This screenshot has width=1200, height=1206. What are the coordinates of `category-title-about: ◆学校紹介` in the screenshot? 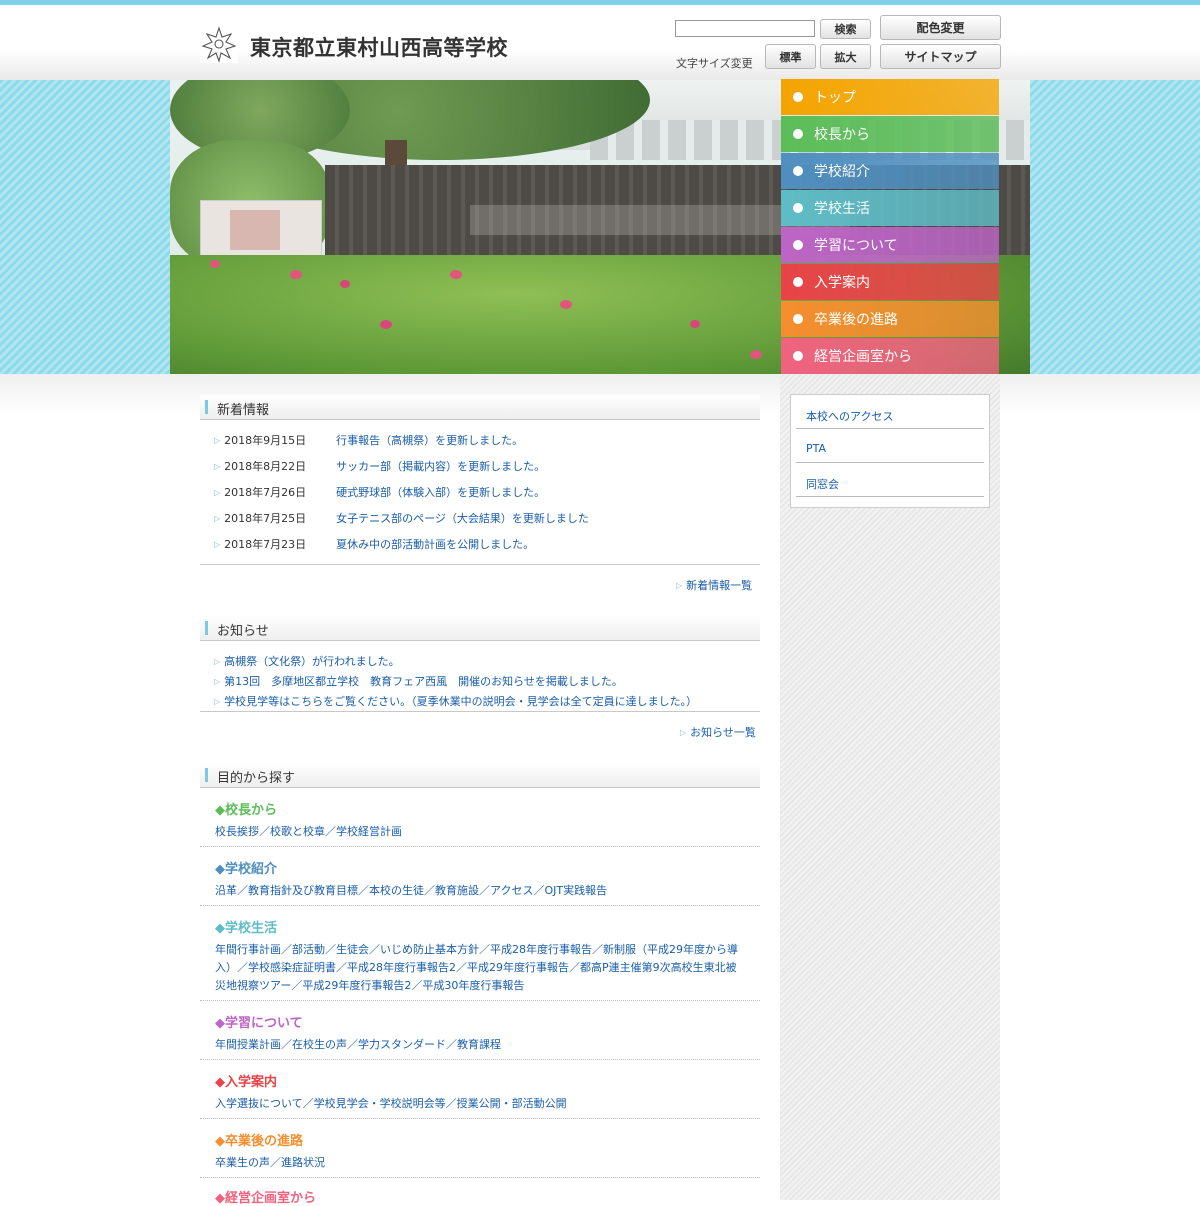 It's located at (246, 867).